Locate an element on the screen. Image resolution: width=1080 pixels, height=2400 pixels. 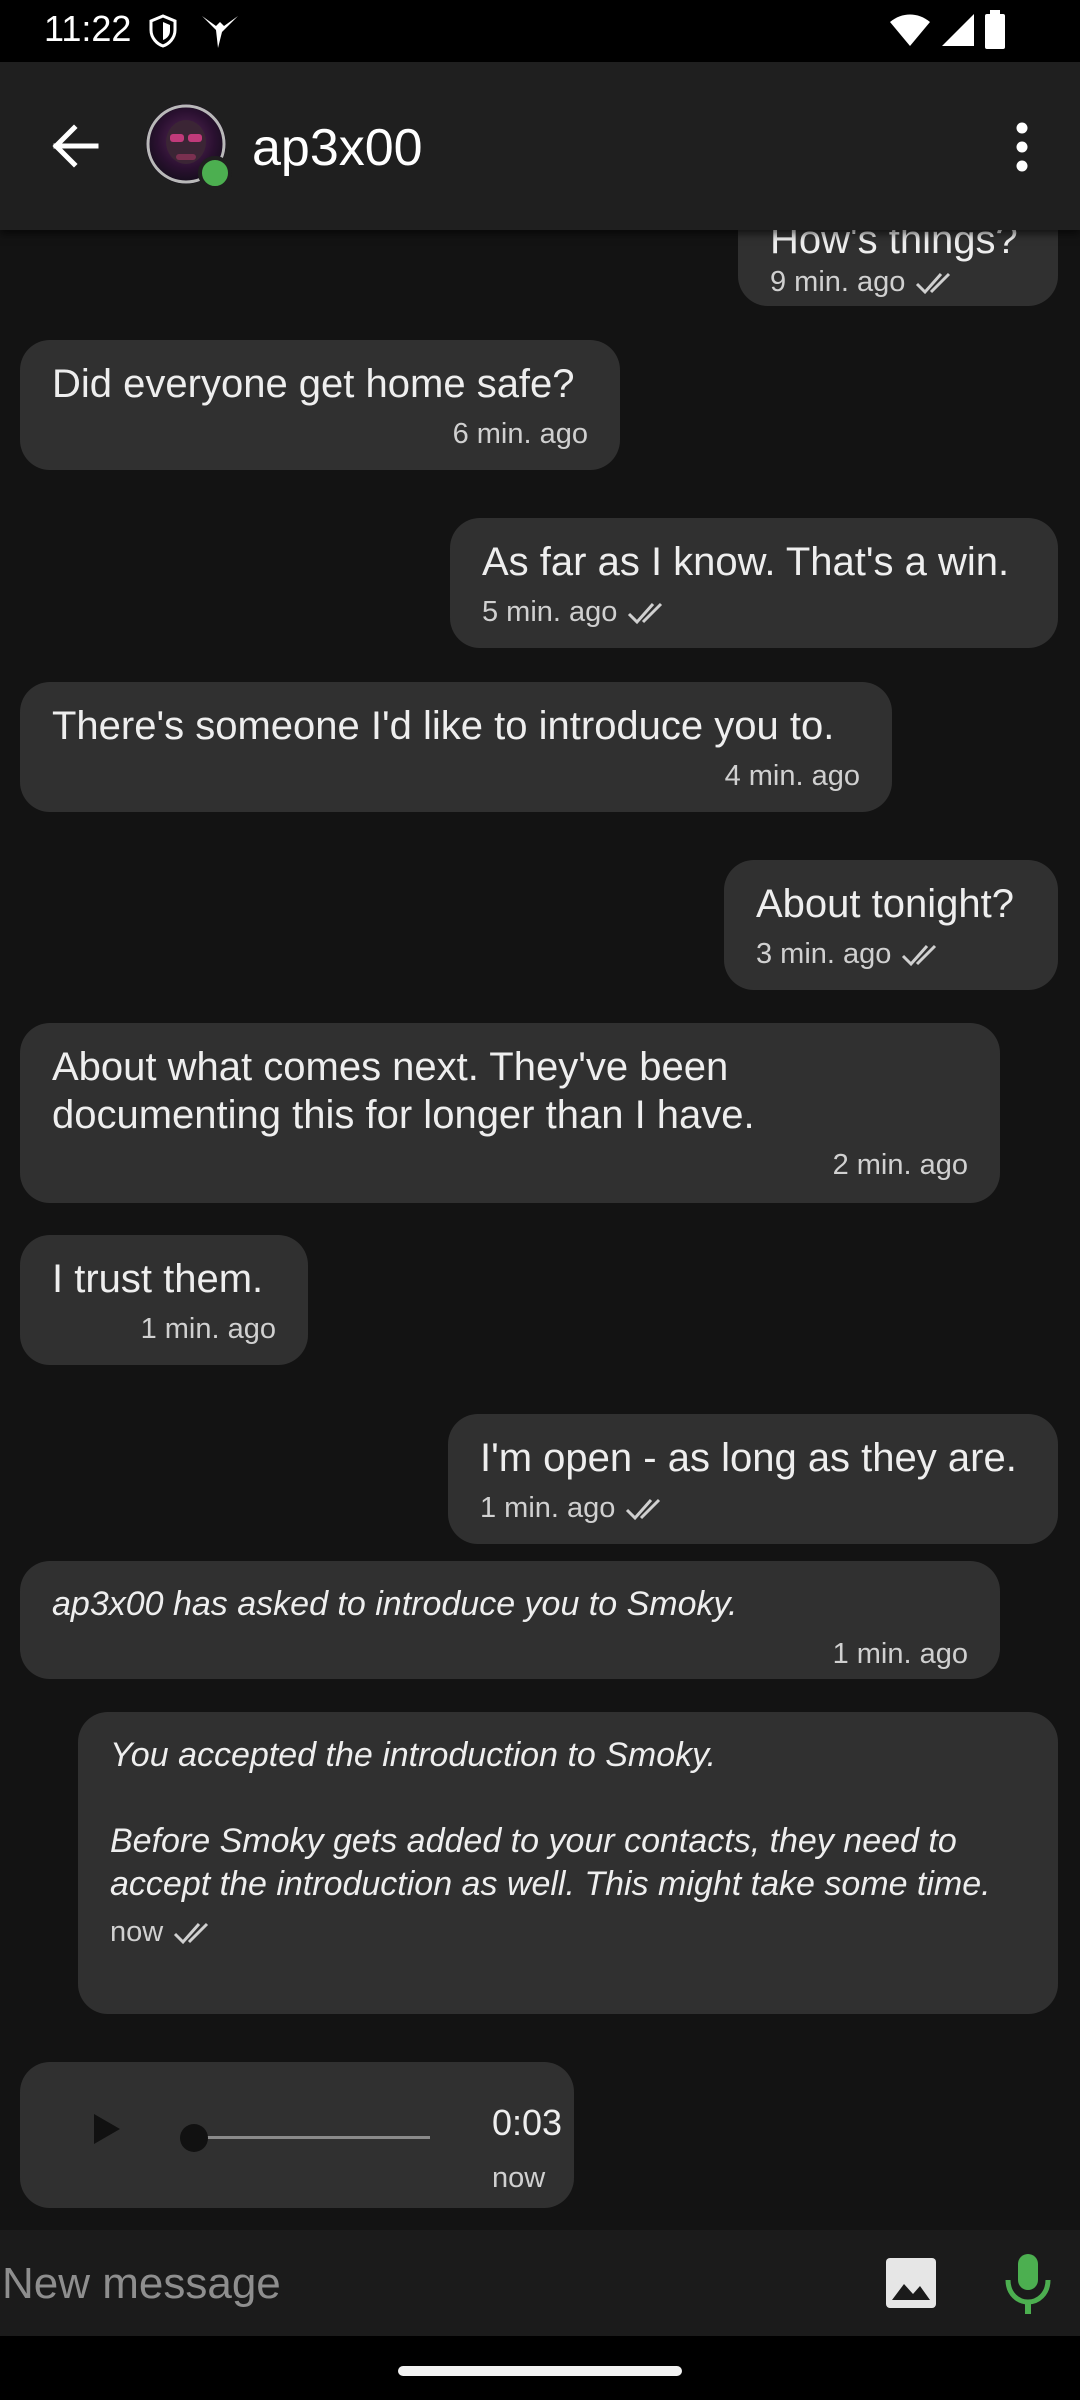
image-icon is located at coordinates (911, 2283).